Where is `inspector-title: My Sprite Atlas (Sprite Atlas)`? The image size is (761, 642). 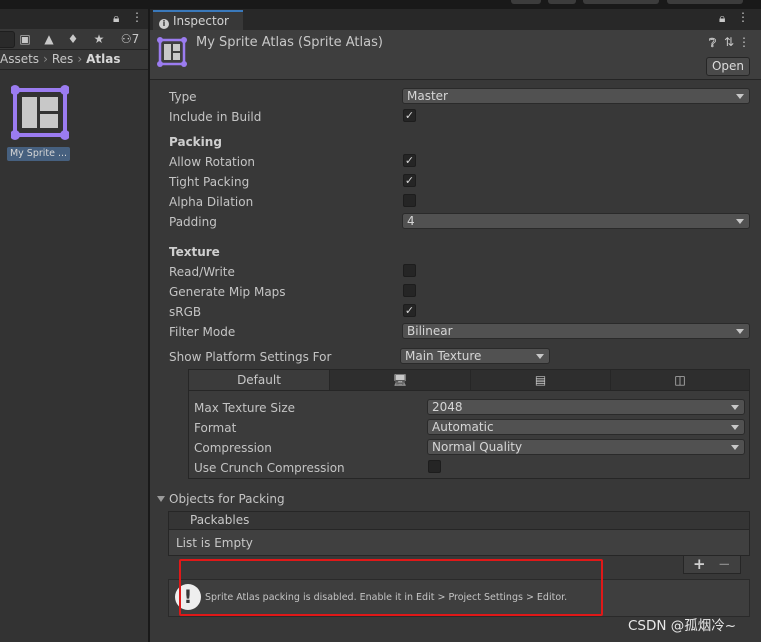 inspector-title: My Sprite Atlas (Sprite Atlas) is located at coordinates (289, 42).